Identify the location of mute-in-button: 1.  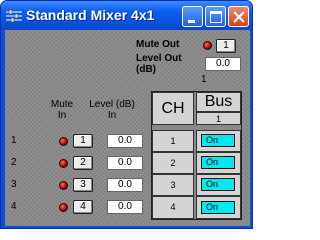
(83, 141).